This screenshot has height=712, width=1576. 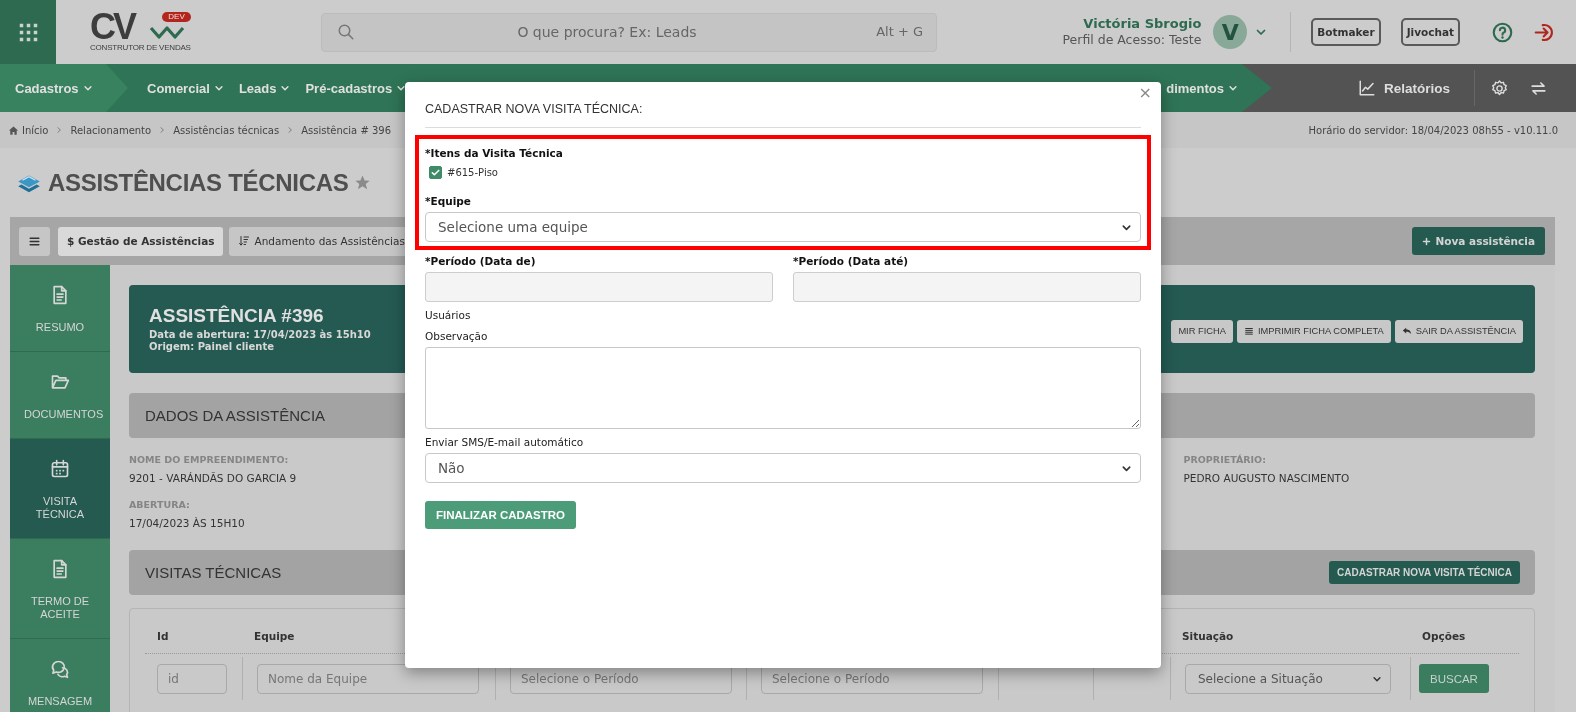 What do you see at coordinates (1427, 241) in the screenshot?
I see `plus-icon` at bounding box center [1427, 241].